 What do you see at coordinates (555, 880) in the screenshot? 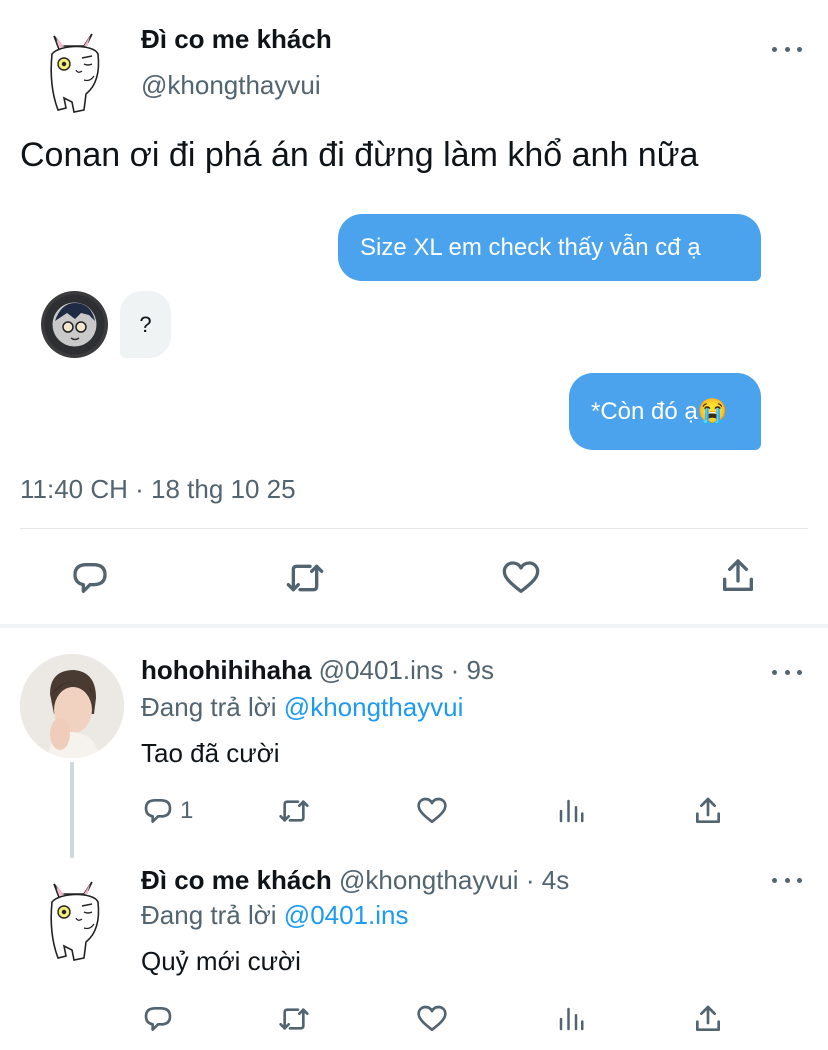
I see `reply-time: 4s` at bounding box center [555, 880].